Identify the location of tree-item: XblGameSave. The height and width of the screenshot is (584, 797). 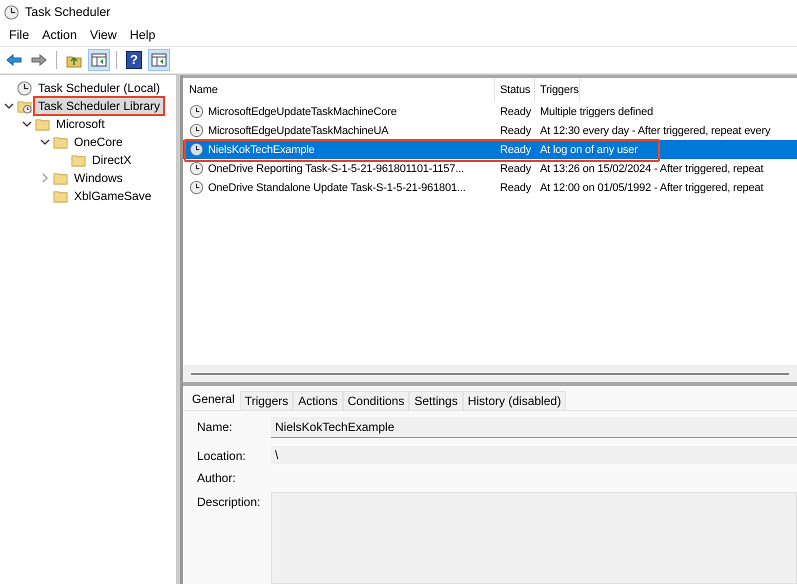
(112, 196).